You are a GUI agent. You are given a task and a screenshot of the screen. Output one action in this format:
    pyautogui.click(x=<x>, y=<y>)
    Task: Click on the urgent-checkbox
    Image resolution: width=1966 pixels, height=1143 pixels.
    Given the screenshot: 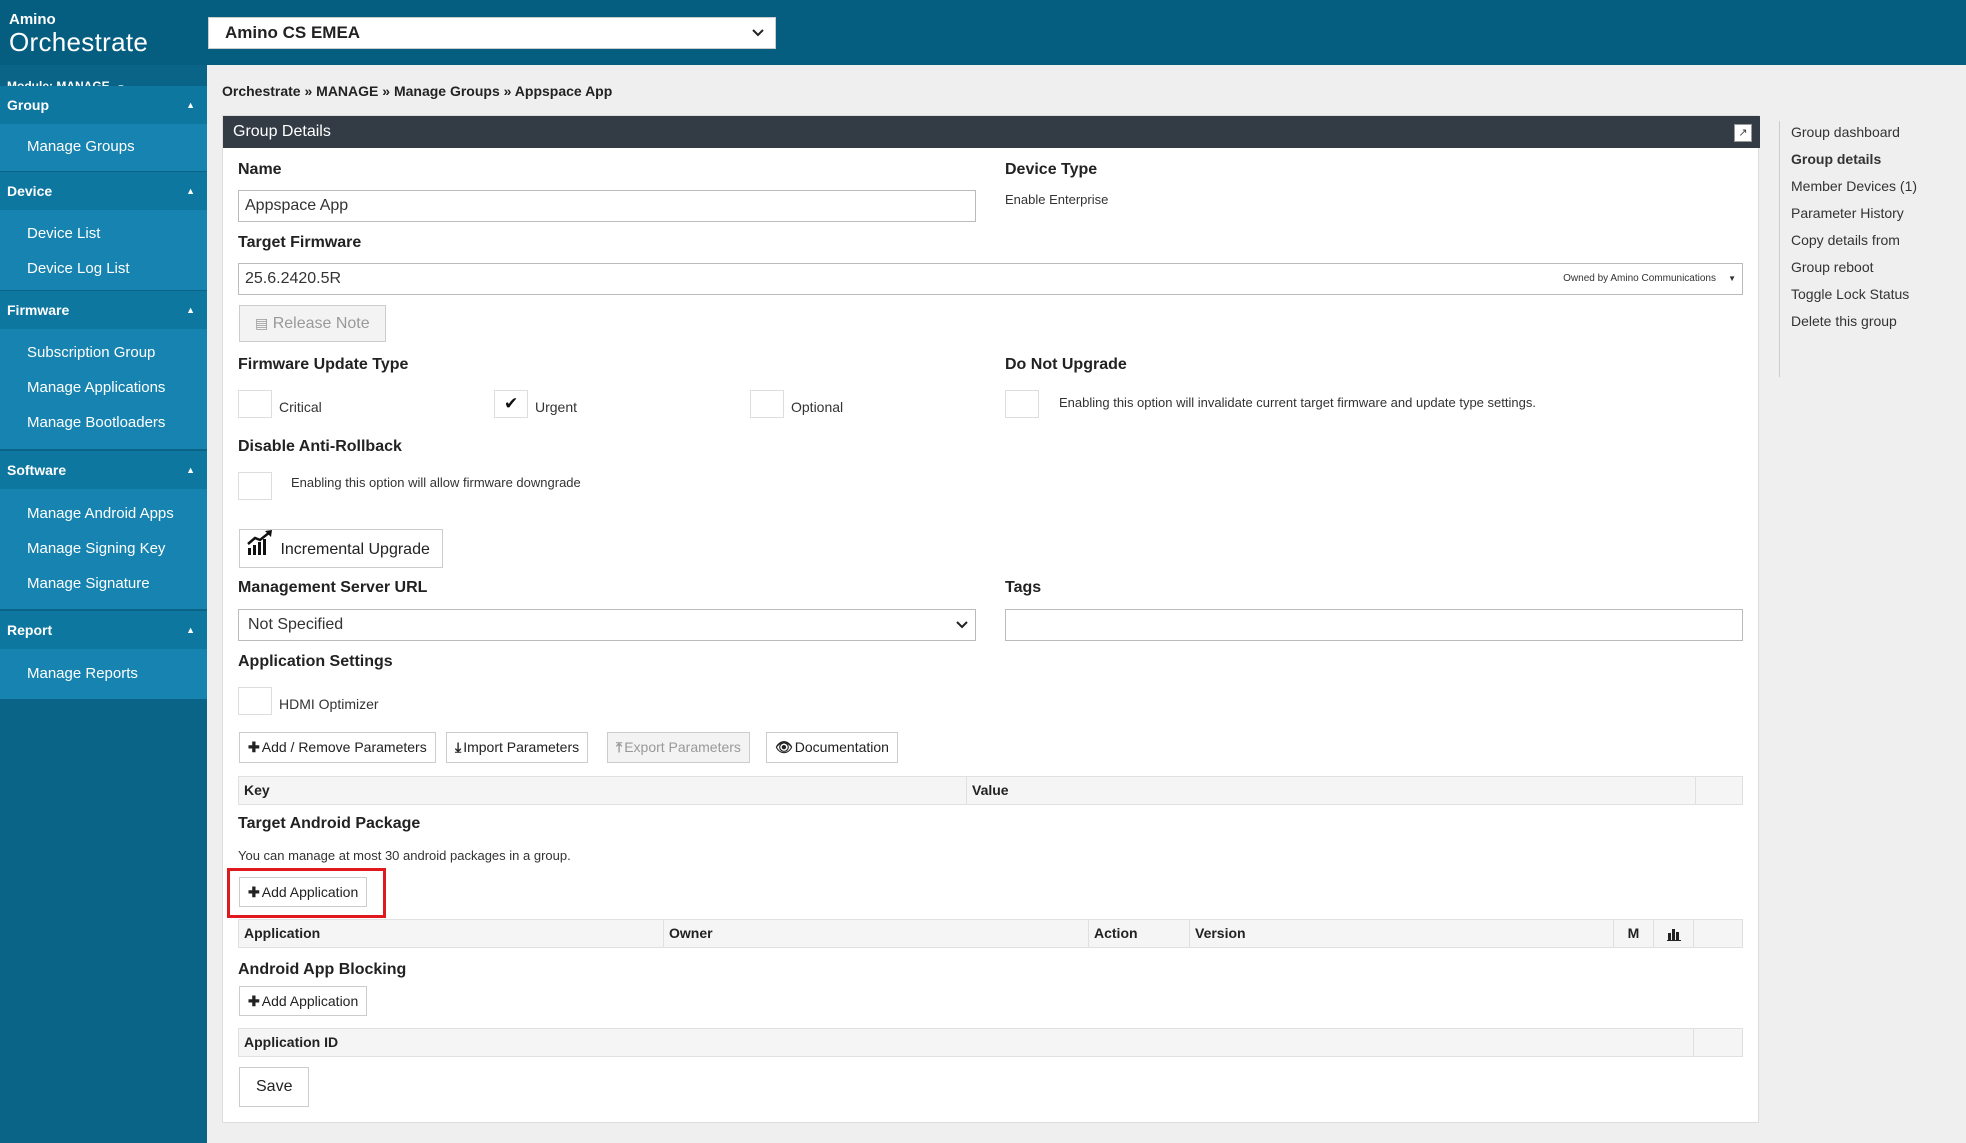 What is the action you would take?
    pyautogui.click(x=511, y=404)
    